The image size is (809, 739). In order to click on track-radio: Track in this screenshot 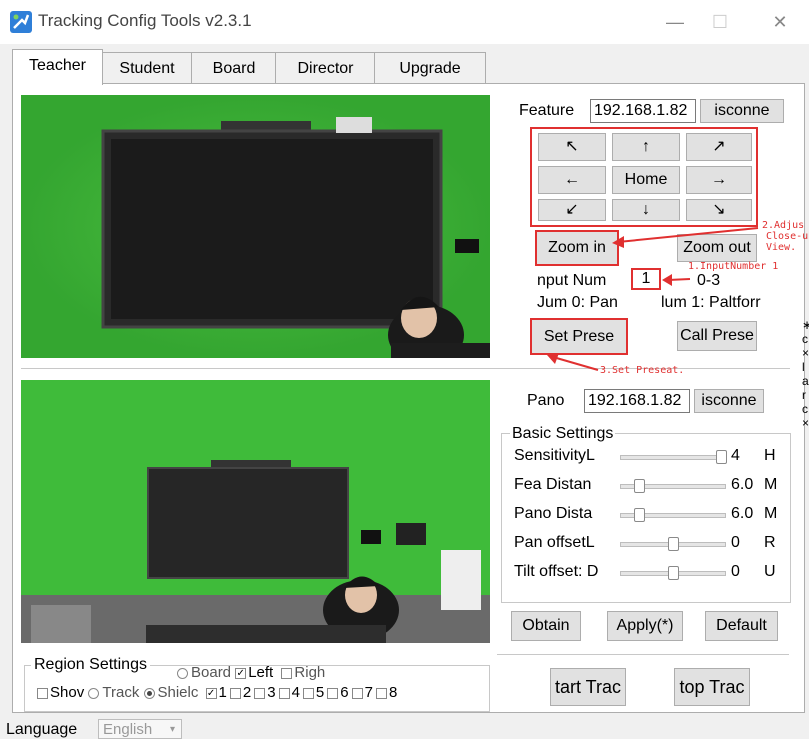, I will do `click(113, 692)`.